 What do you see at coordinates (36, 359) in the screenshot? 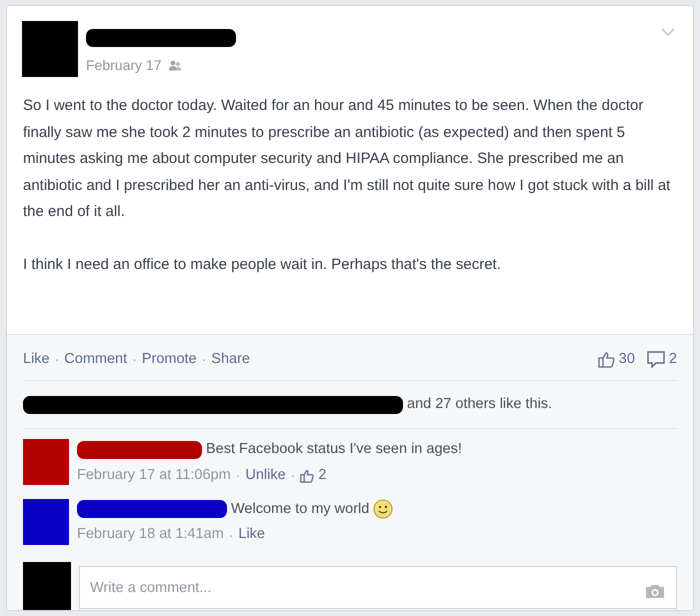
I see `action-link: Like` at bounding box center [36, 359].